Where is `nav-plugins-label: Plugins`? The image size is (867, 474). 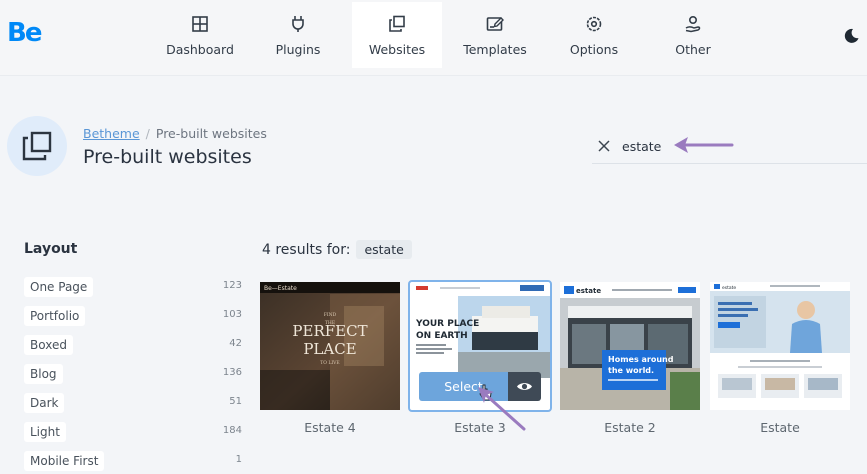 nav-plugins-label: Plugins is located at coordinates (298, 49).